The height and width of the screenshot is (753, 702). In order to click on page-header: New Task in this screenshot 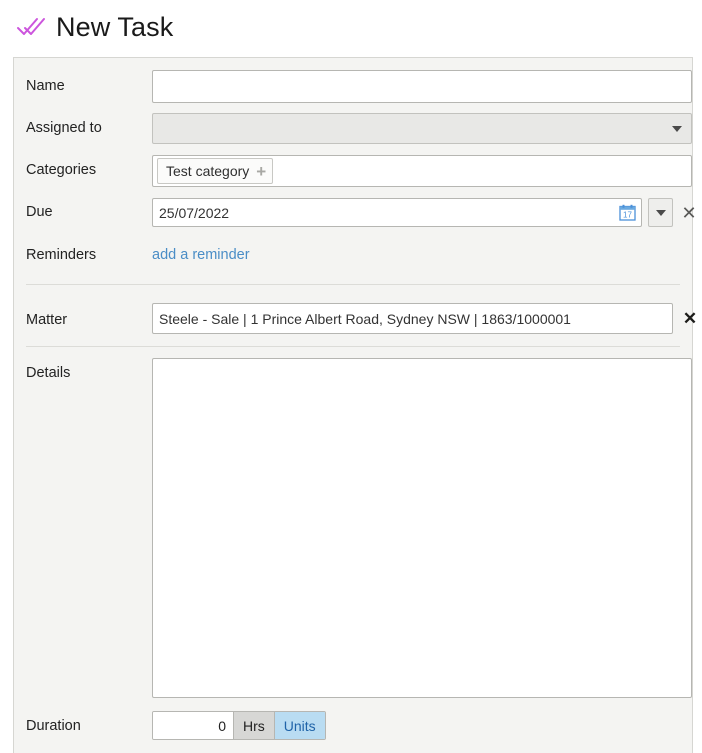, I will do `click(351, 27)`.